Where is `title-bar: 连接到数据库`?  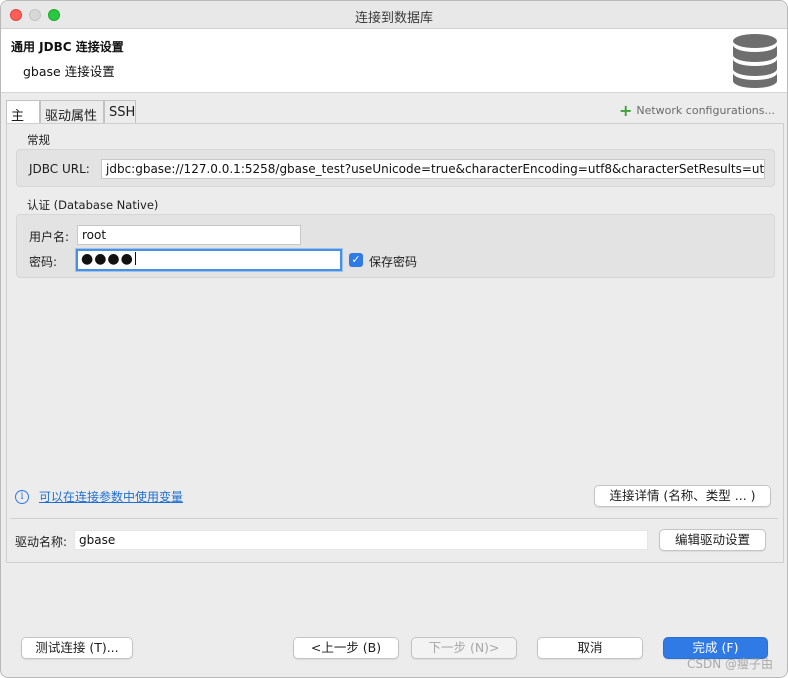
title-bar: 连接到数据库 is located at coordinates (394, 15).